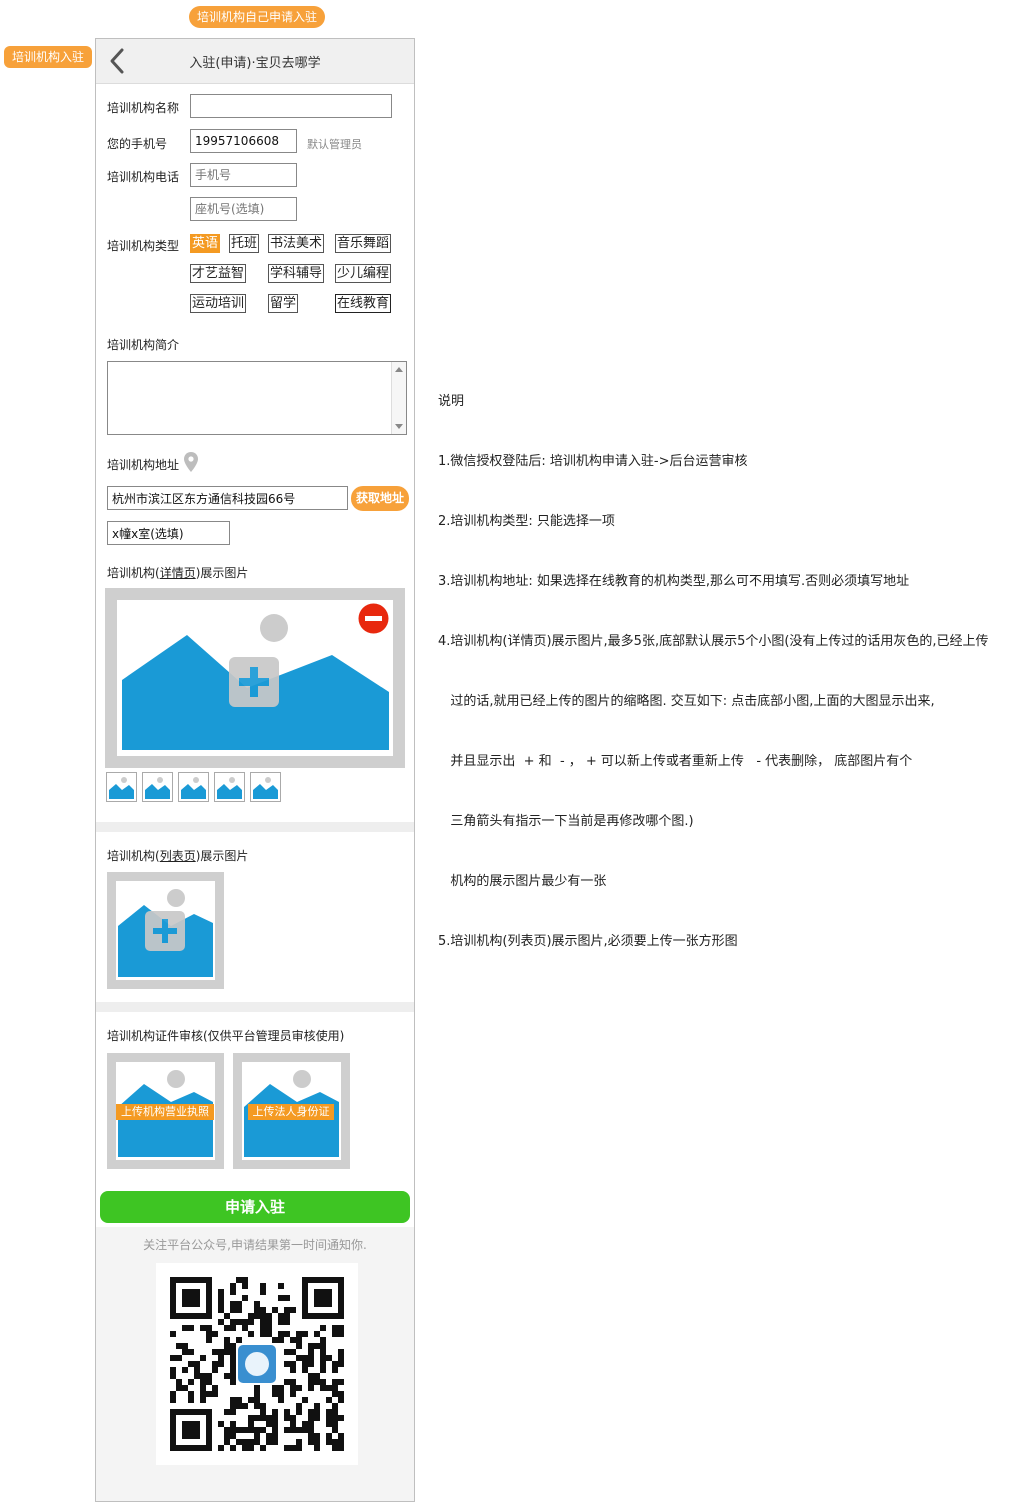 This screenshot has height=1502, width=1025. I want to click on intro-textarea, so click(257, 398).